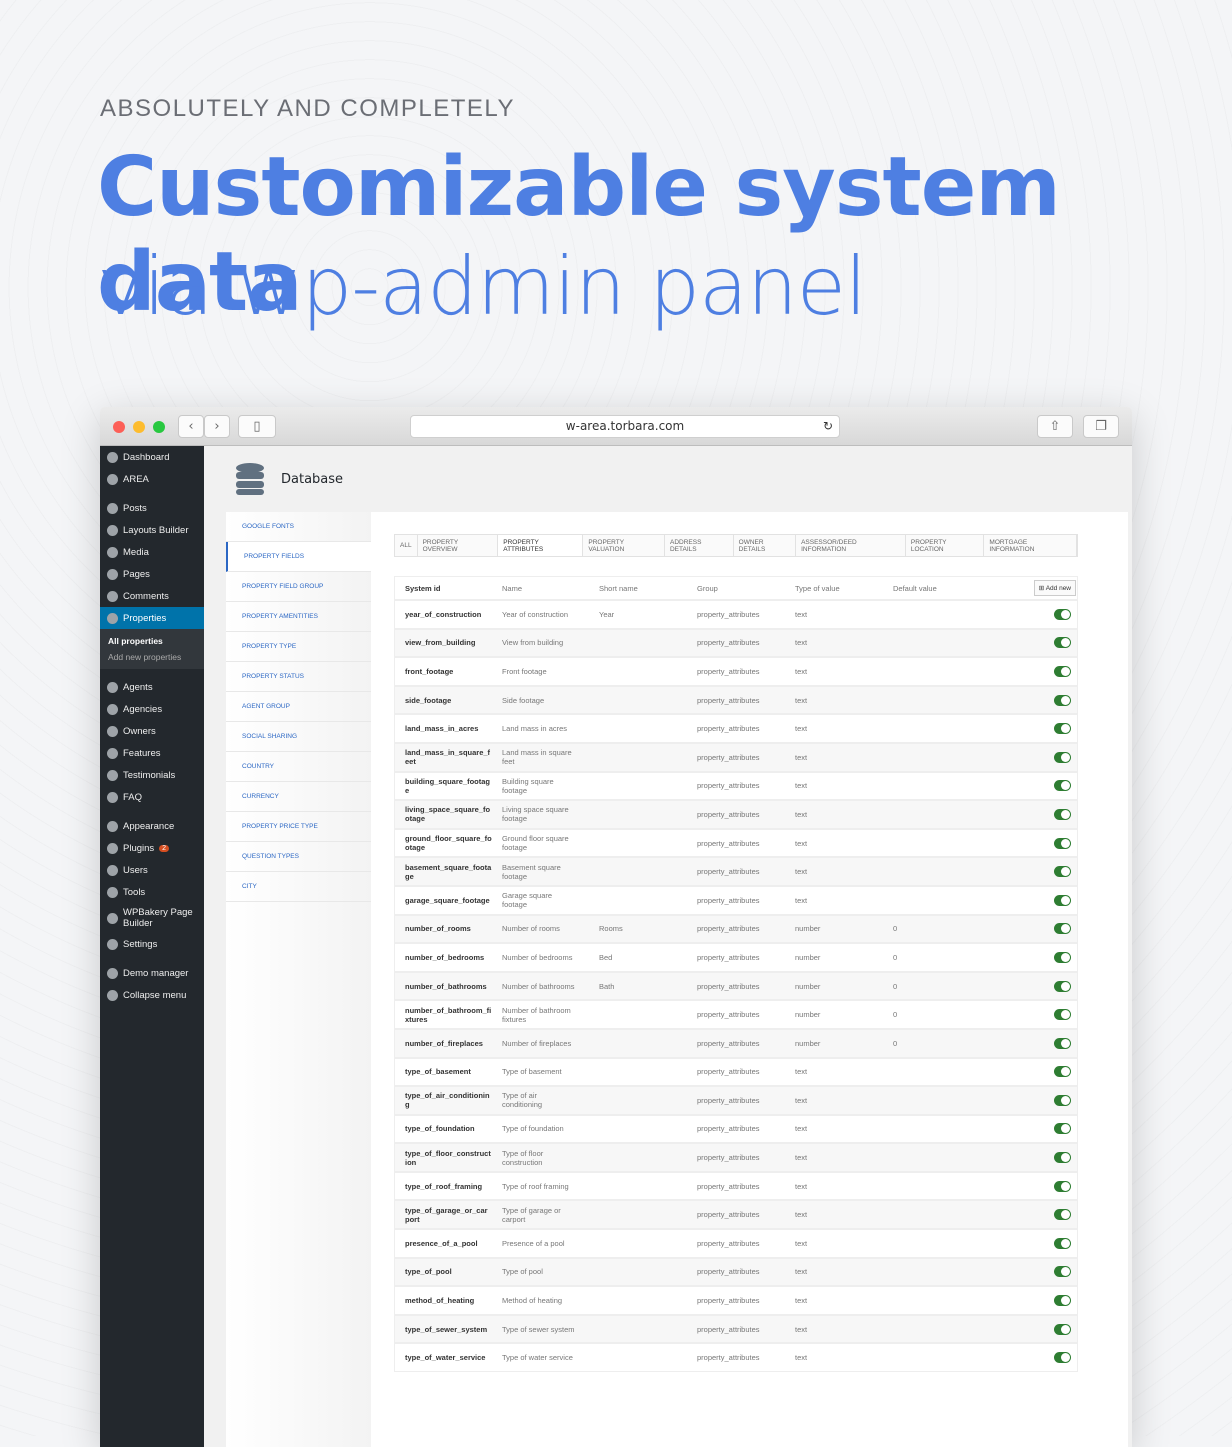  Describe the element at coordinates (851, 545) in the screenshot. I see `group-tab: ASSESSOR/DEED INFORMATION` at that location.